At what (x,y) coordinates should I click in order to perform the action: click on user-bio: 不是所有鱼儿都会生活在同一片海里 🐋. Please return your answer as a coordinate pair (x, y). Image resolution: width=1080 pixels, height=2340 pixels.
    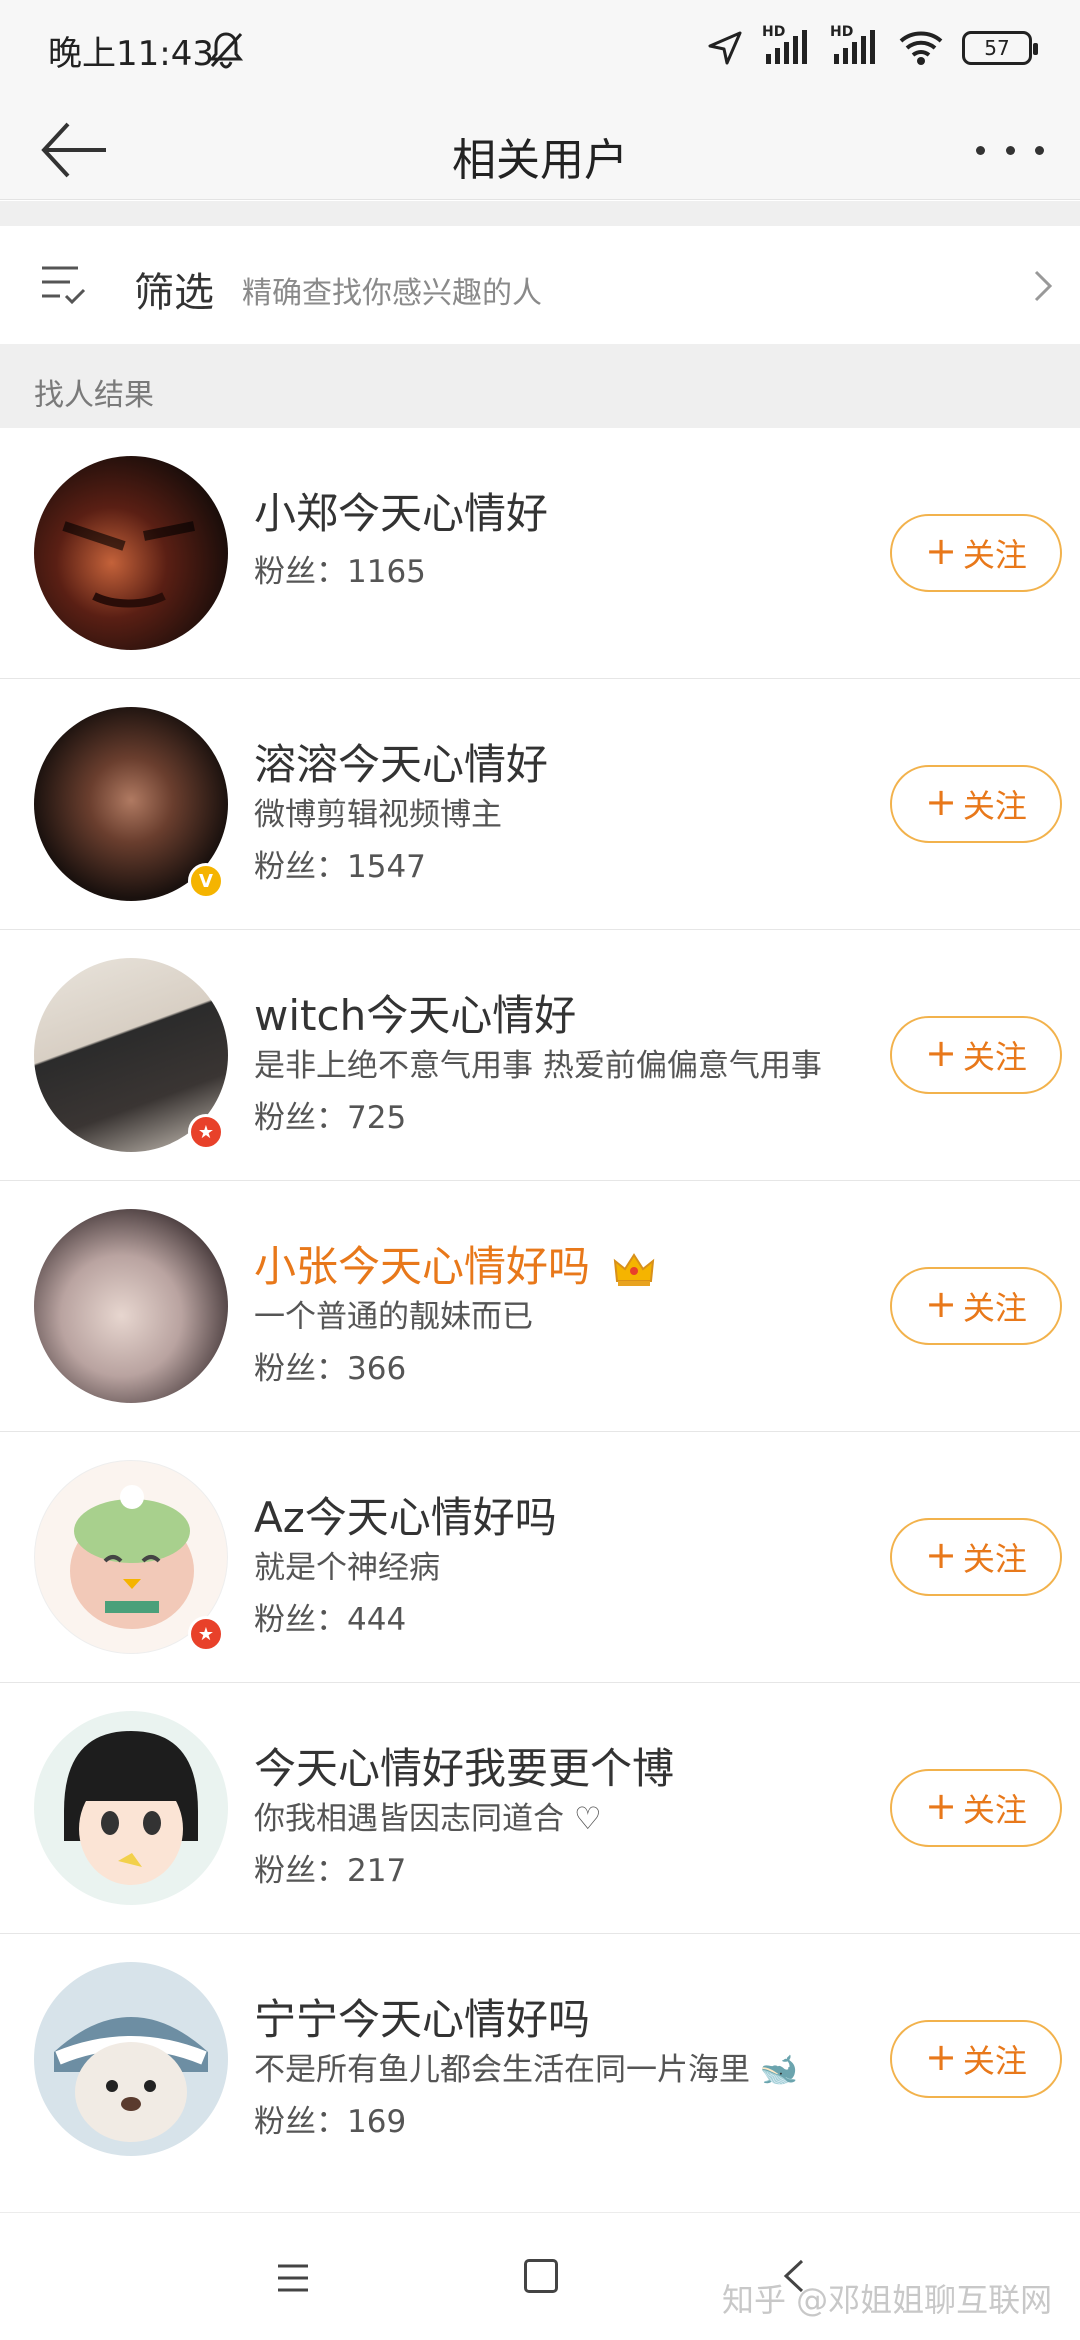
    Looking at the image, I should click on (526, 2070).